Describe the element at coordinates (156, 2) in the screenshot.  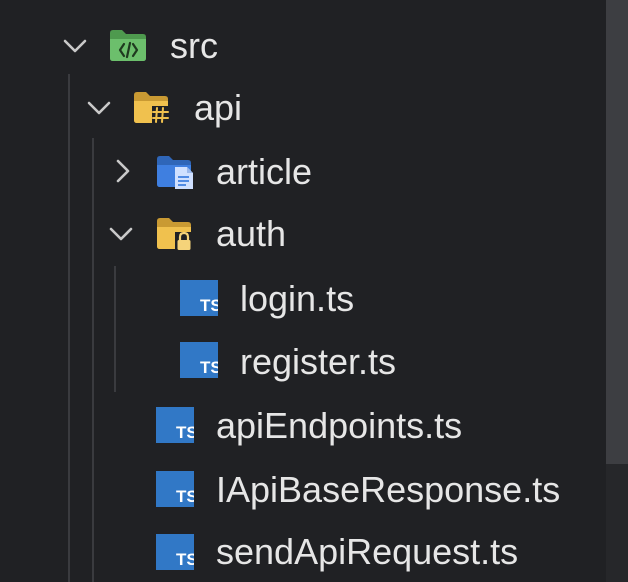
I see `chevron-fragment-icon` at that location.